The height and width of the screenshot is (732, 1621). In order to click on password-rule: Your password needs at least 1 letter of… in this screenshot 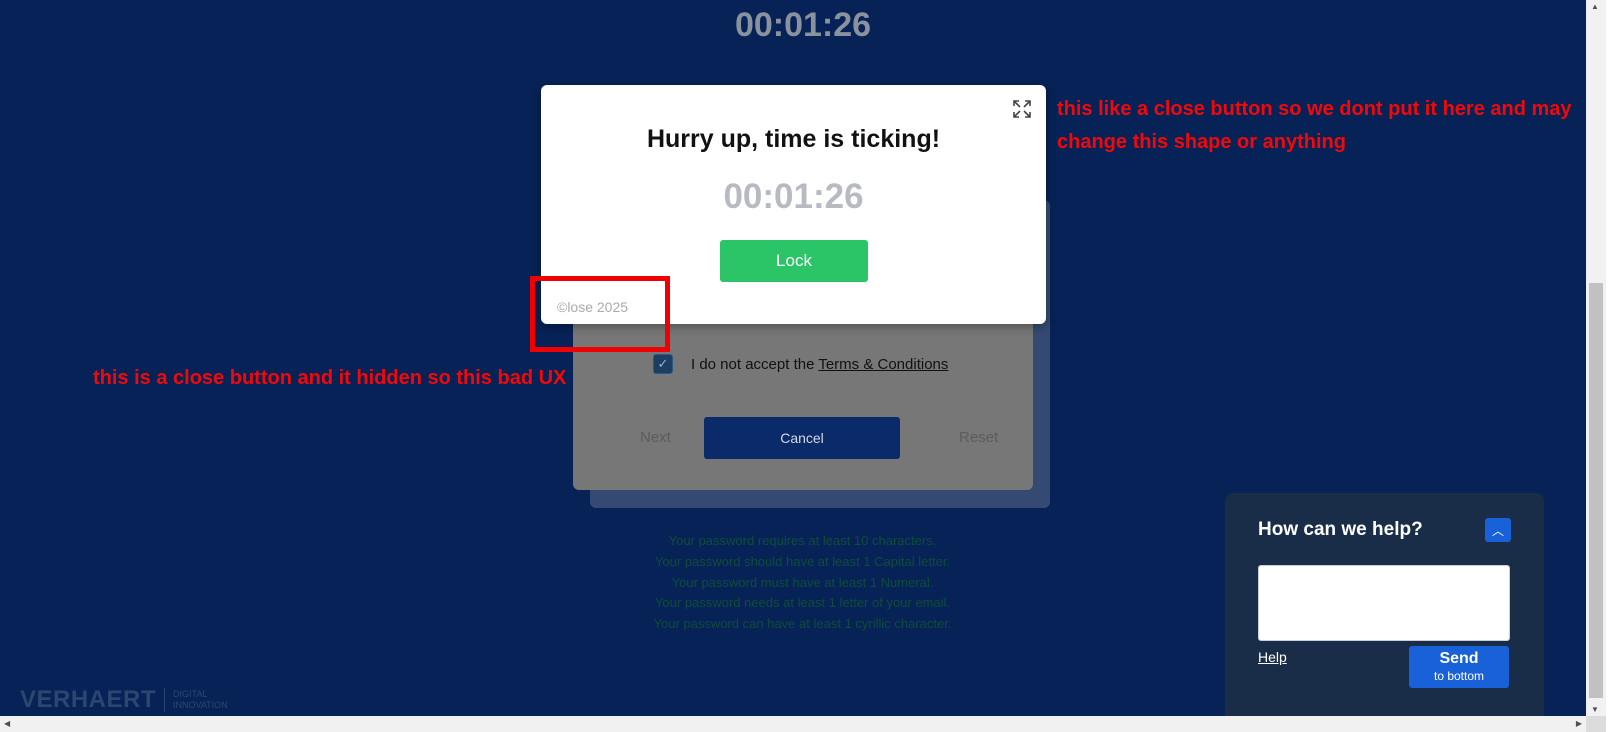, I will do `click(802, 603)`.